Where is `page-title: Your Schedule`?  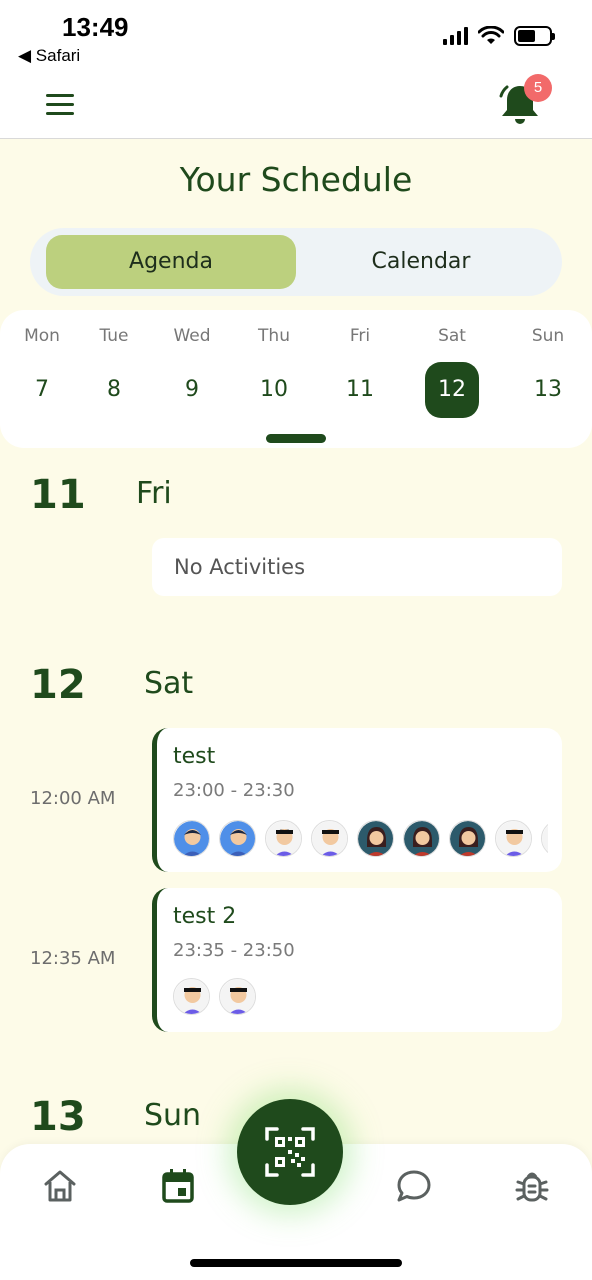 page-title: Your Schedule is located at coordinates (296, 179).